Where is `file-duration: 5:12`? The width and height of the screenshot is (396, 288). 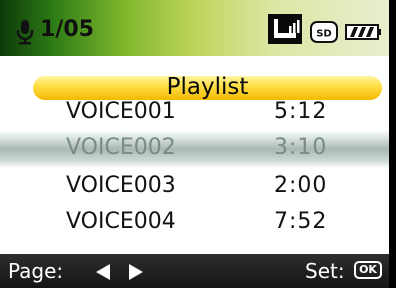
file-duration: 5:12 is located at coordinates (301, 111).